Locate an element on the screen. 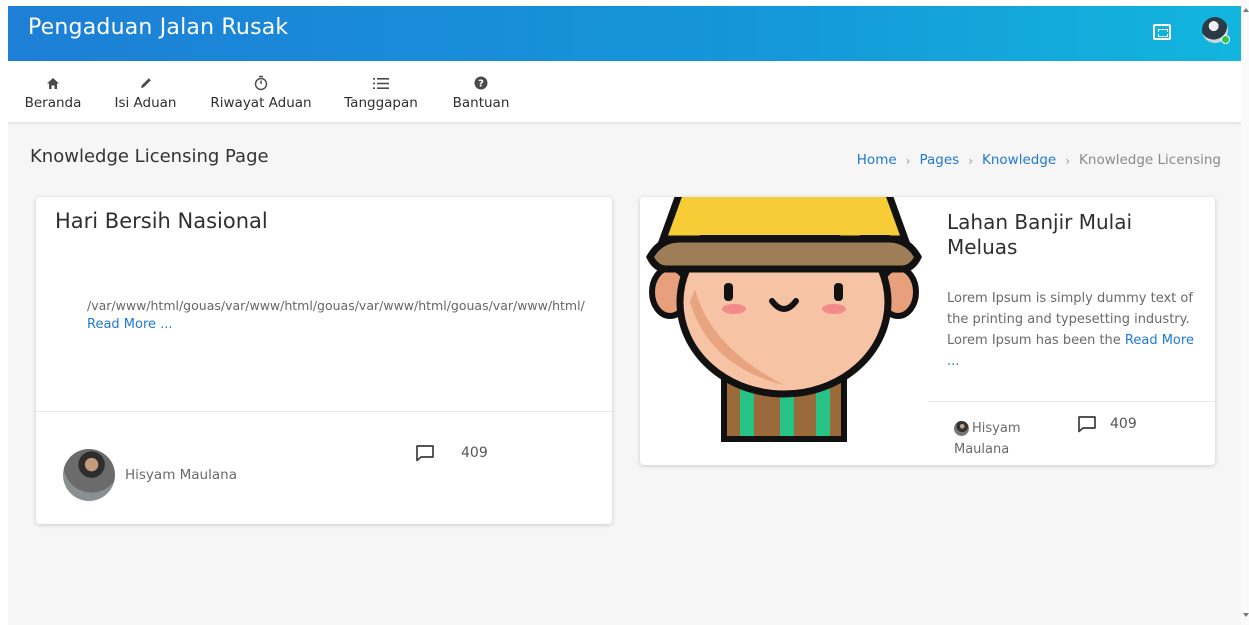 The width and height of the screenshot is (1249, 625). nav-item-riwayat-aduan: Riwayat Aduan is located at coordinates (261, 91).